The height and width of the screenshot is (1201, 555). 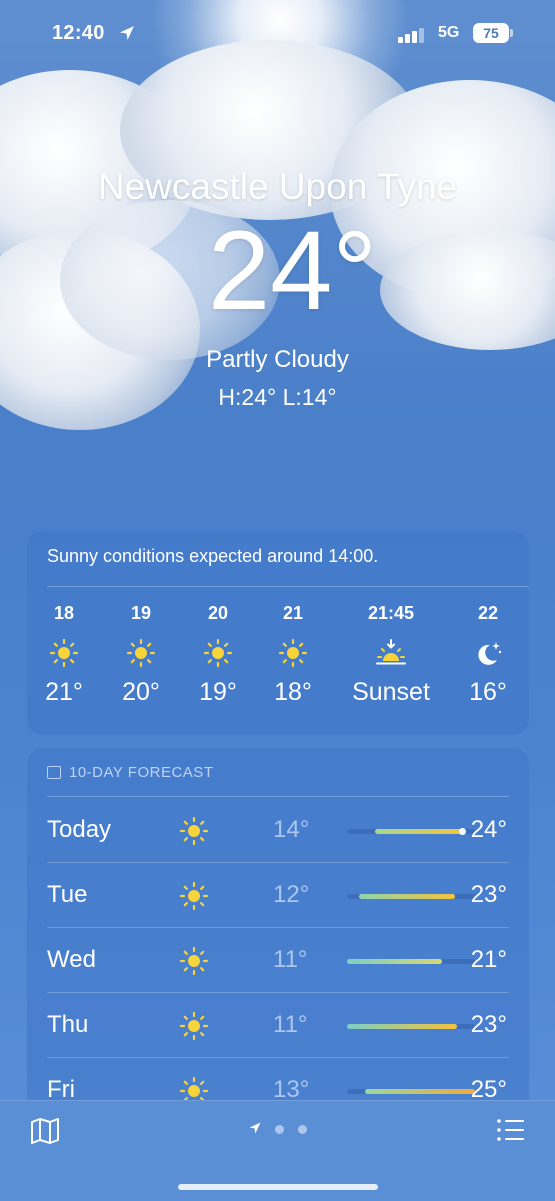 What do you see at coordinates (78, 33) in the screenshot?
I see `status-time: 12:40` at bounding box center [78, 33].